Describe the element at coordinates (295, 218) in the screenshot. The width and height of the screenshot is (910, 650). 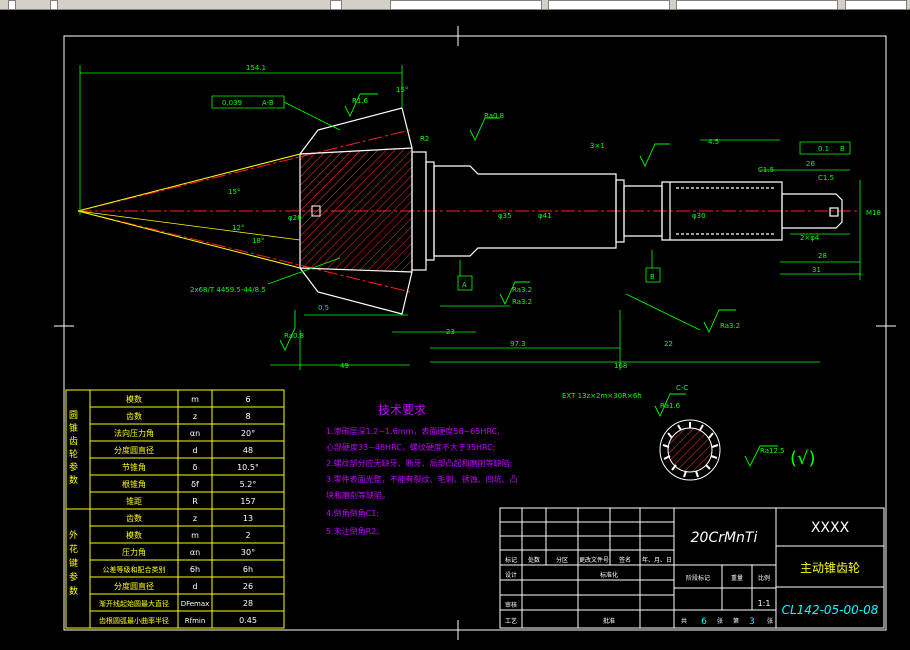
I see `dim-text: φ26` at that location.